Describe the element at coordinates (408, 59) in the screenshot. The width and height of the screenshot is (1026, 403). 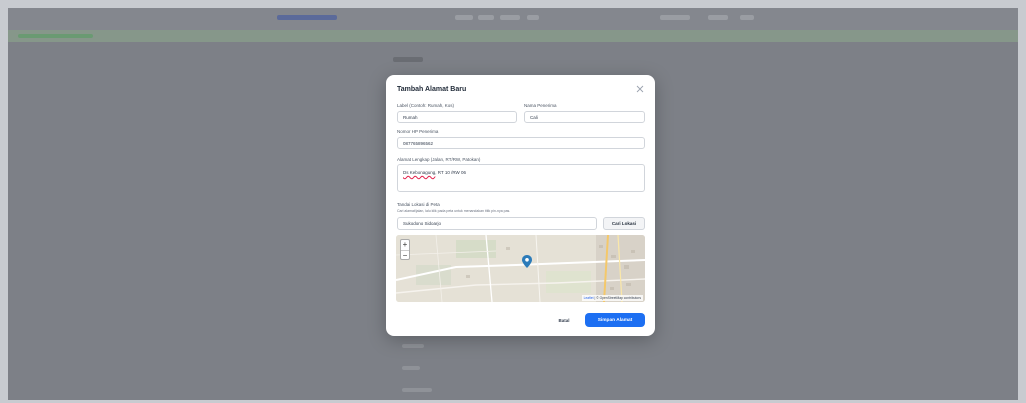
I see `page-title` at that location.